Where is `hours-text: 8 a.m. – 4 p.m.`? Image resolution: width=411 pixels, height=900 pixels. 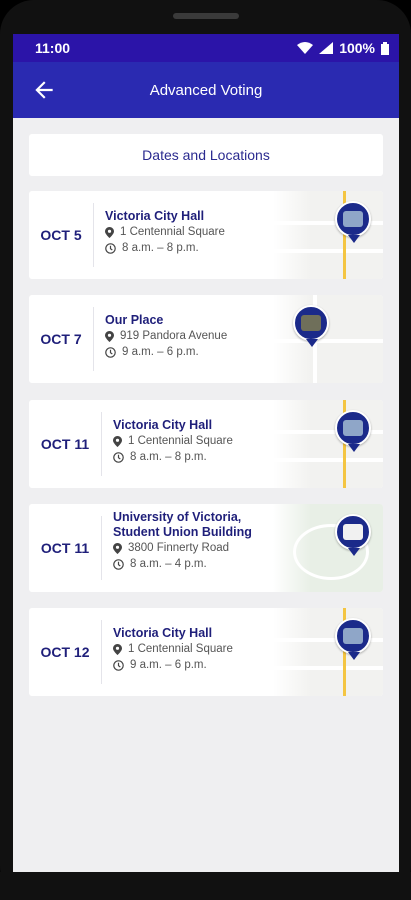 hours-text: 8 a.m. – 4 p.m. is located at coordinates (168, 564).